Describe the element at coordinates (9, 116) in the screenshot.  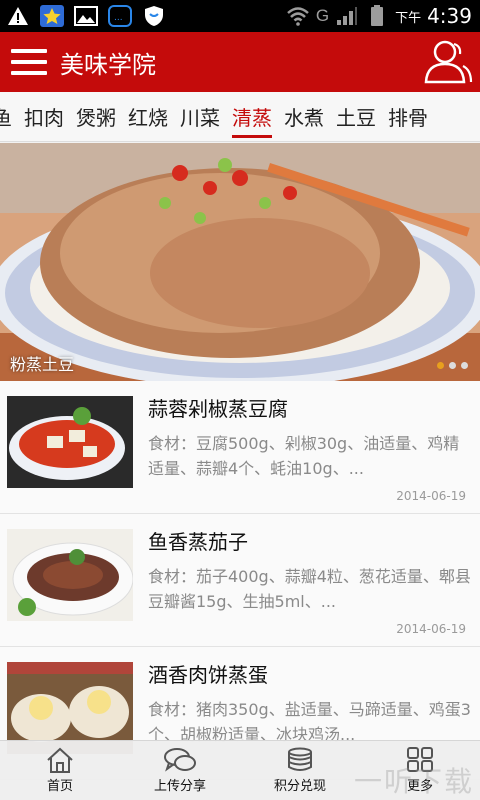
I see `tab-category: 鱼` at that location.